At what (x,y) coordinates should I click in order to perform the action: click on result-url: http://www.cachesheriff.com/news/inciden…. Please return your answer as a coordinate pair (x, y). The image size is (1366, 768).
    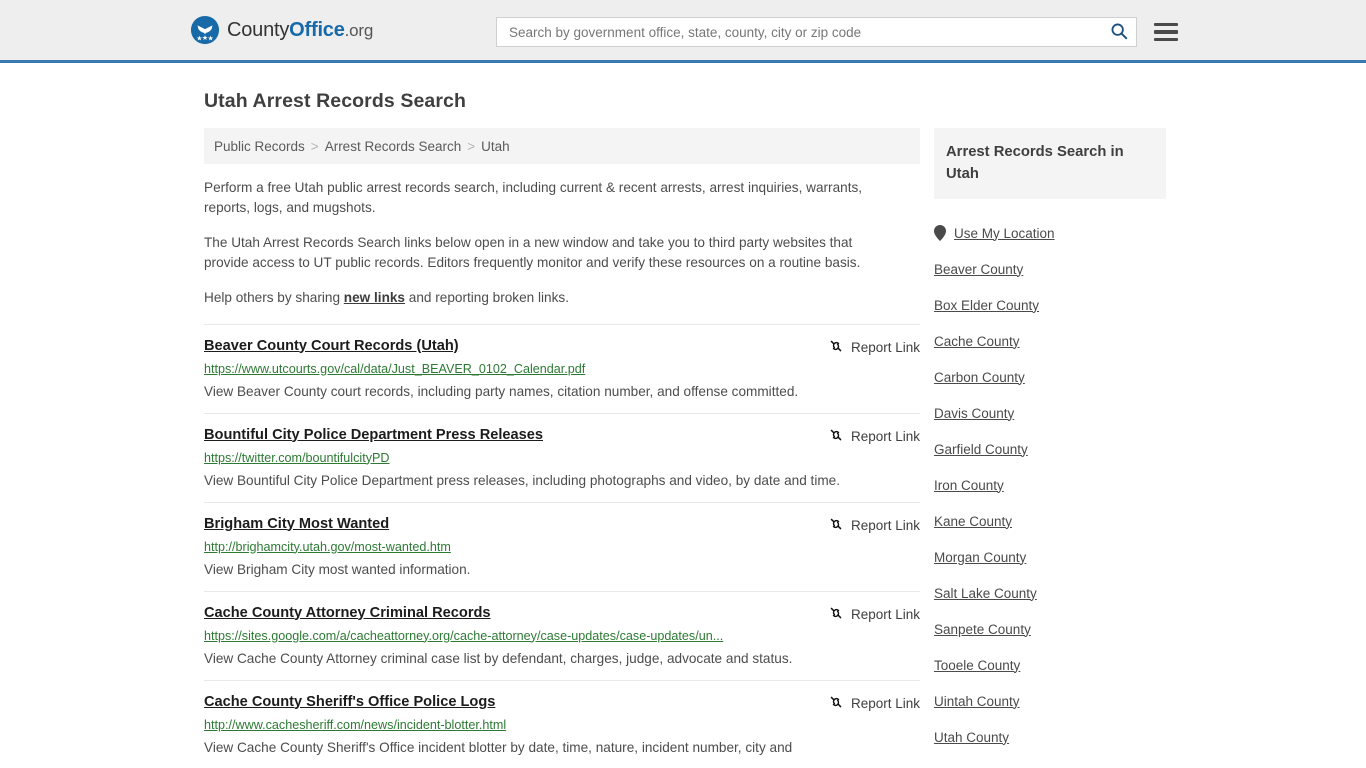
    Looking at the image, I should click on (562, 725).